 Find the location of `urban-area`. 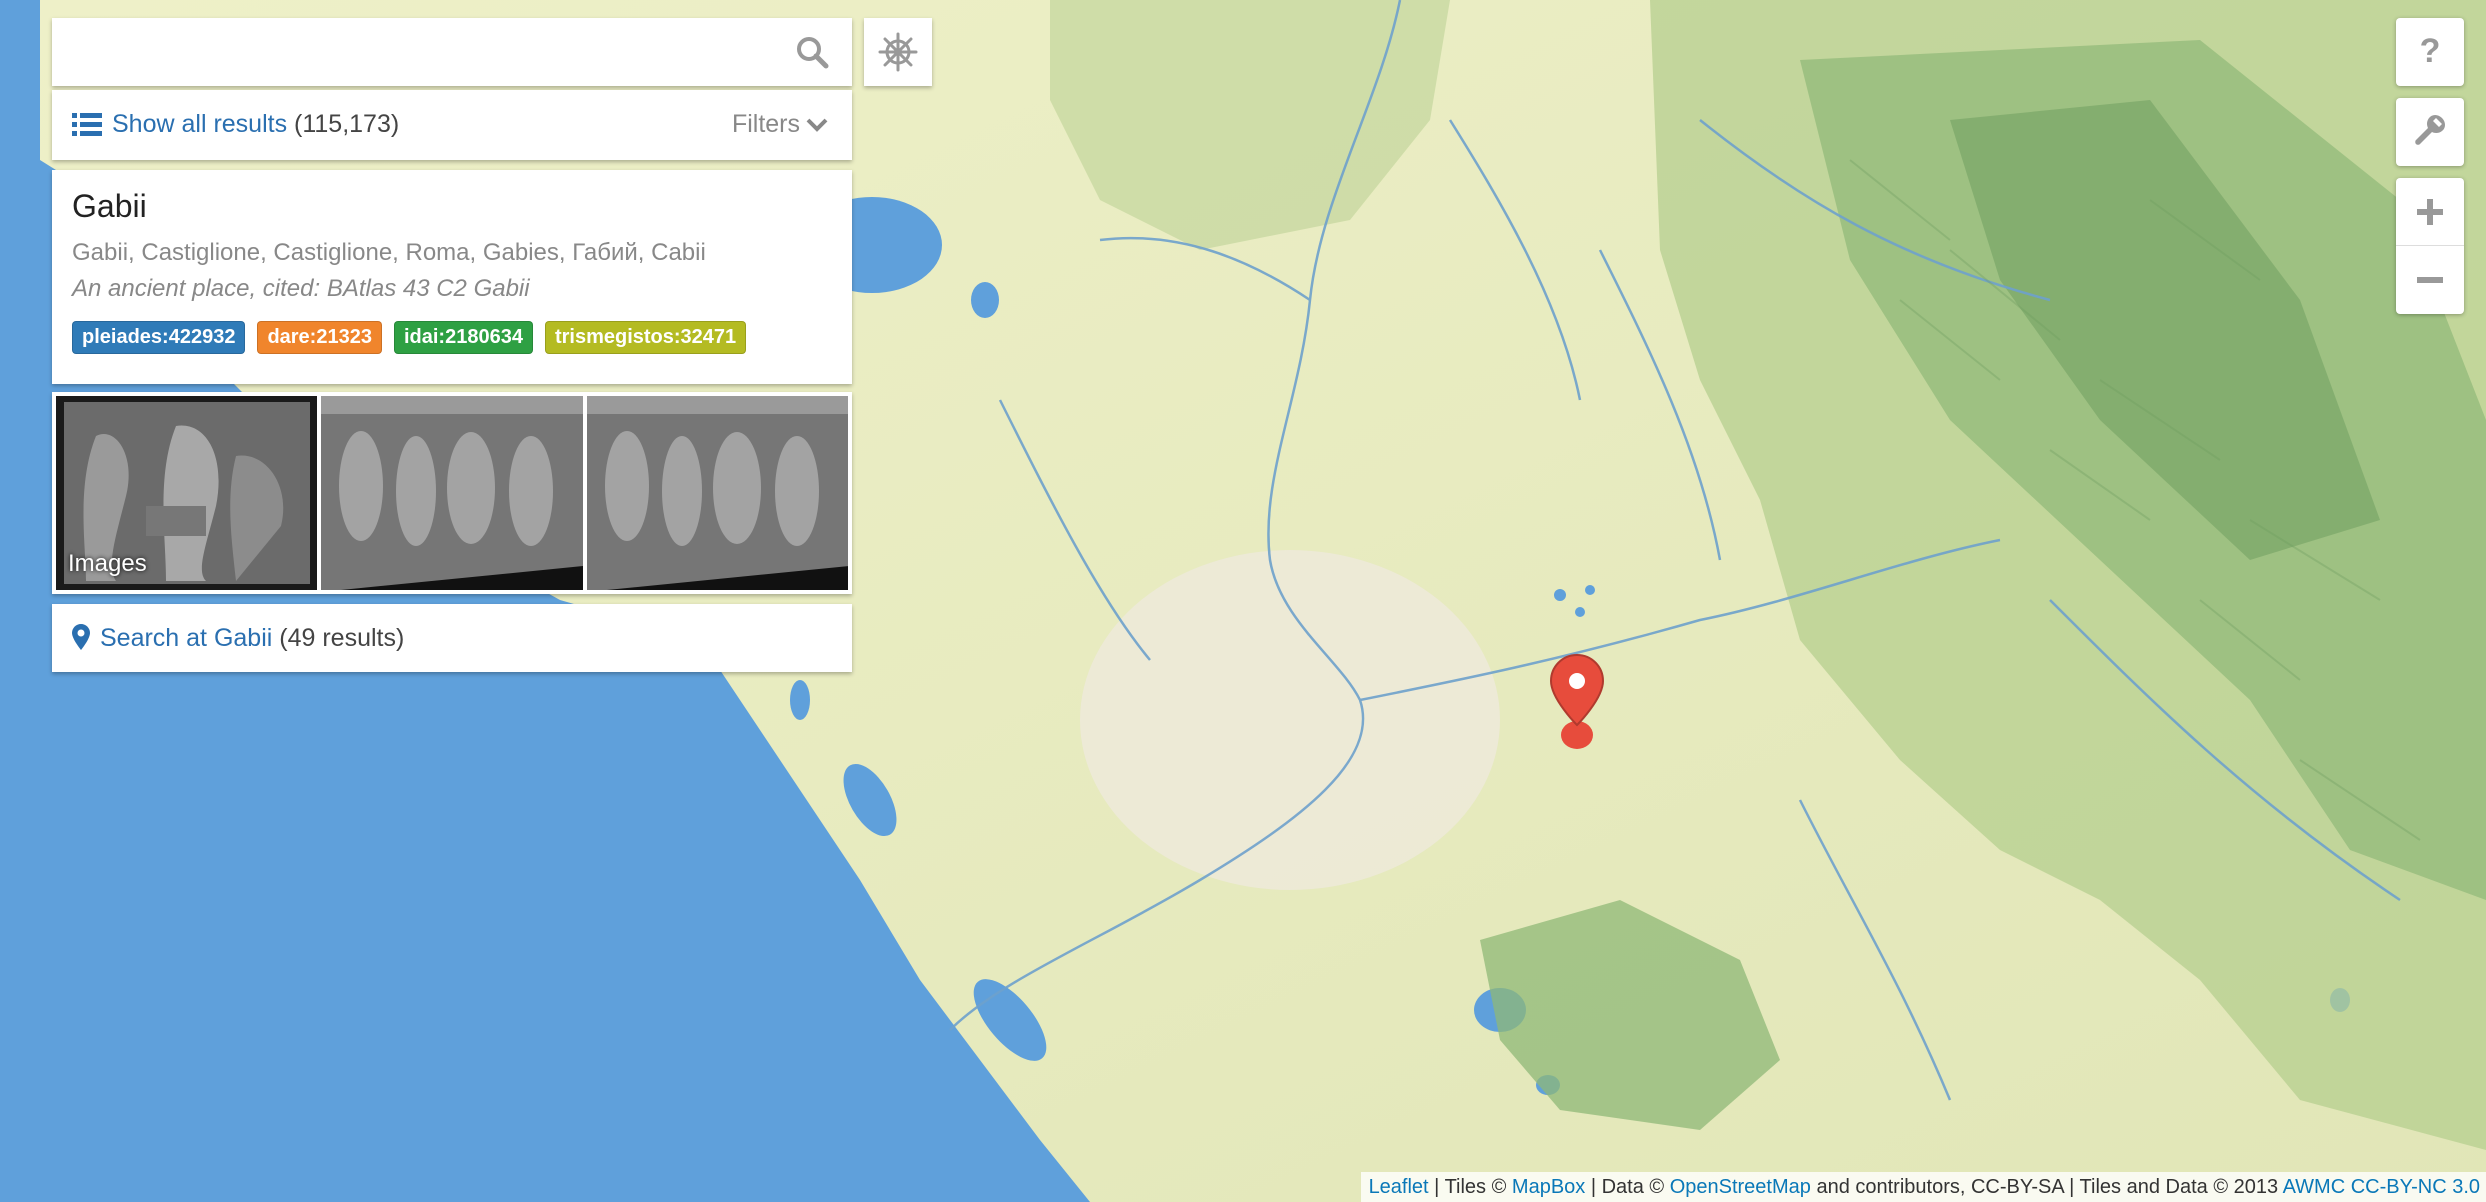

urban-area is located at coordinates (1290, 720).